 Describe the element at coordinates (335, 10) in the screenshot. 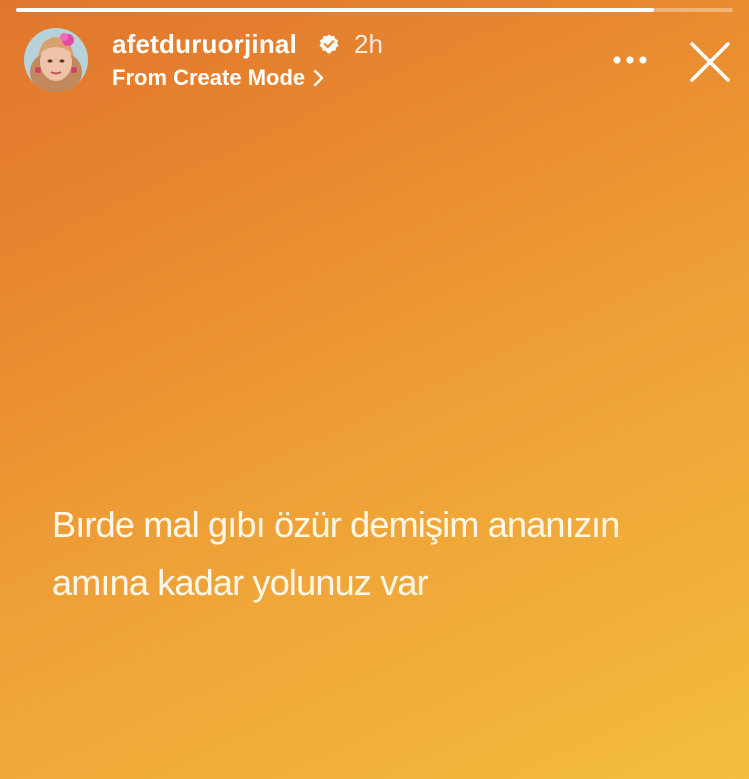

I see `story-progress-fill` at that location.